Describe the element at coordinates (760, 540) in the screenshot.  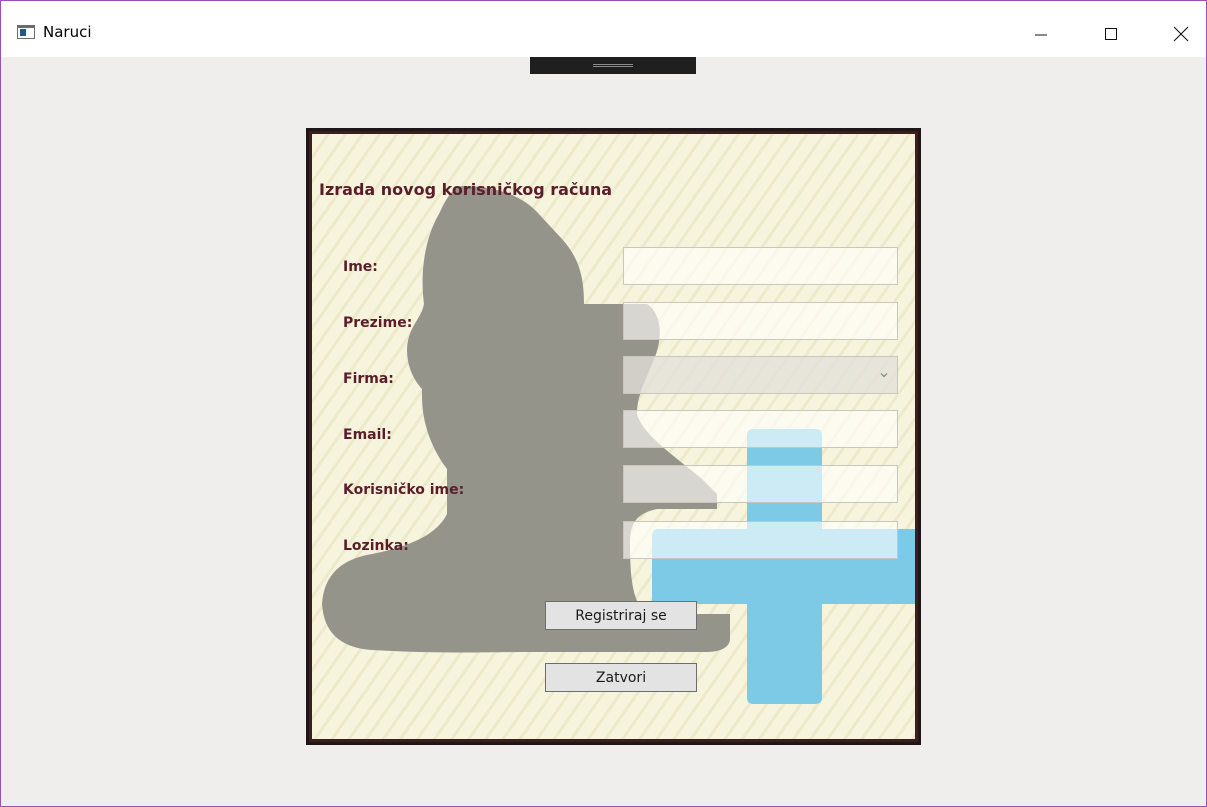
I see `password-field` at that location.